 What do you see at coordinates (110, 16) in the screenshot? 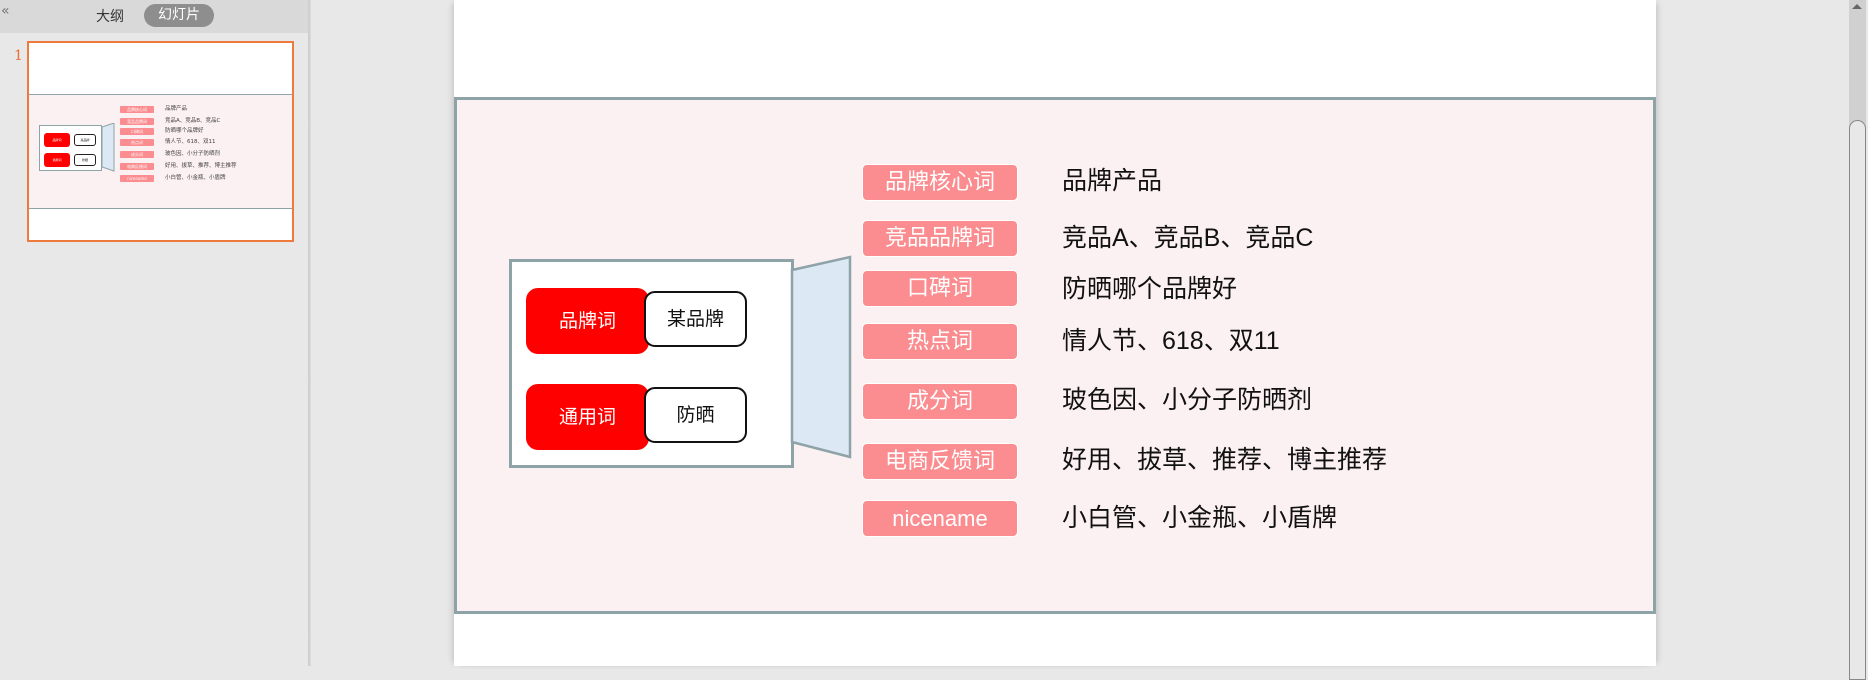
I see `tab-outline: 大纲` at bounding box center [110, 16].